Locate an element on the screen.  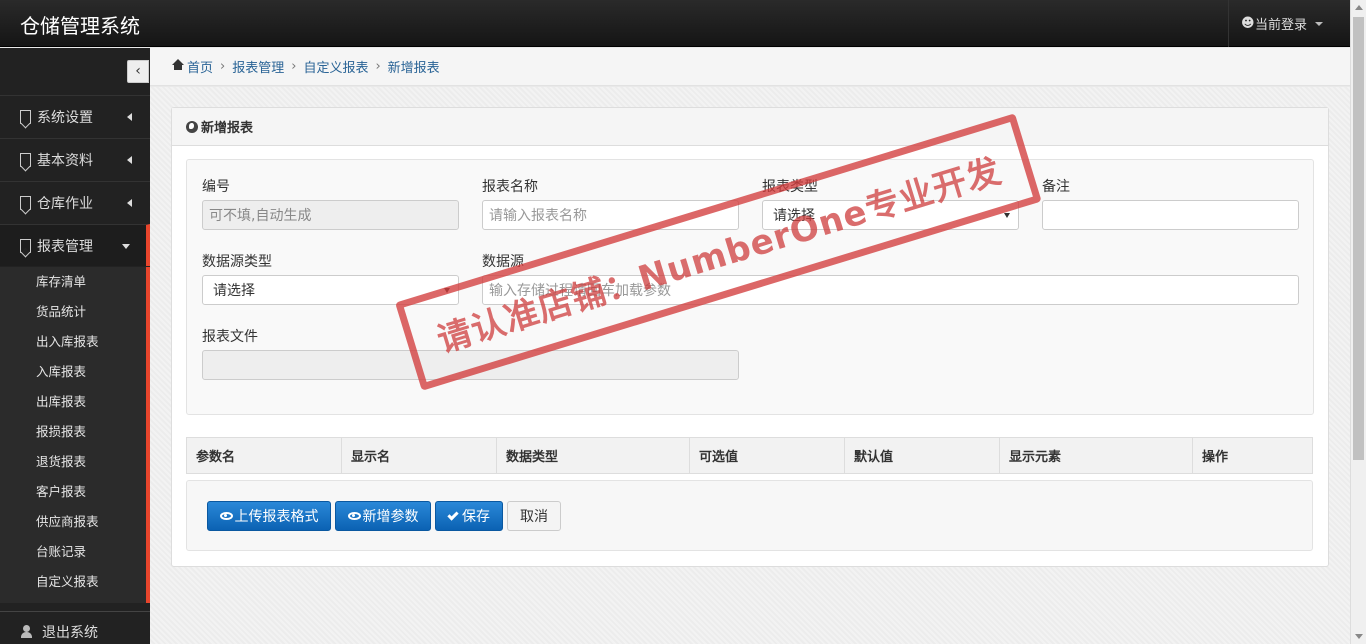
submenu-item-inout-report: 出入库报表 is located at coordinates (73, 342).